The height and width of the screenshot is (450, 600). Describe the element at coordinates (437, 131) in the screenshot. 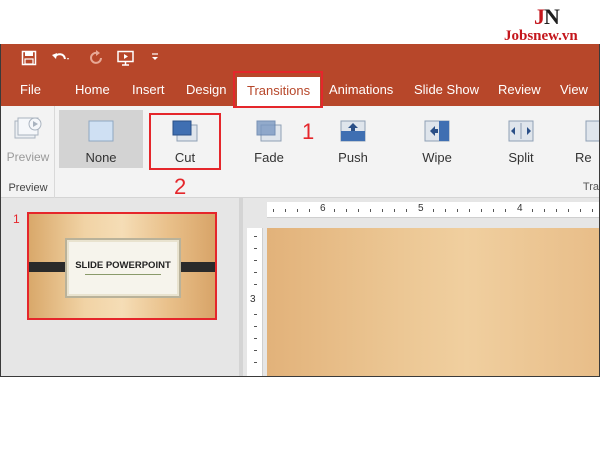

I see `wipe-transition-icon` at that location.